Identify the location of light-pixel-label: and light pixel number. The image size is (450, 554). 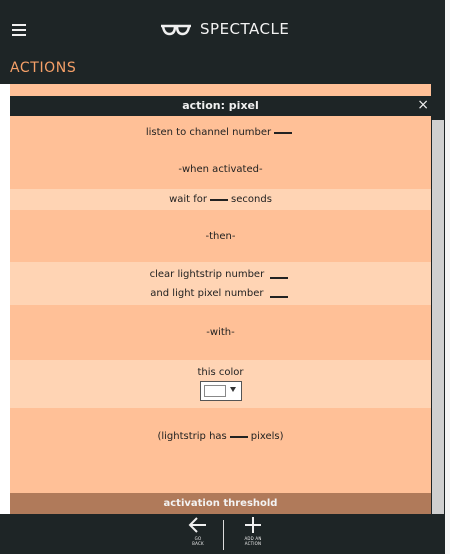
(207, 293).